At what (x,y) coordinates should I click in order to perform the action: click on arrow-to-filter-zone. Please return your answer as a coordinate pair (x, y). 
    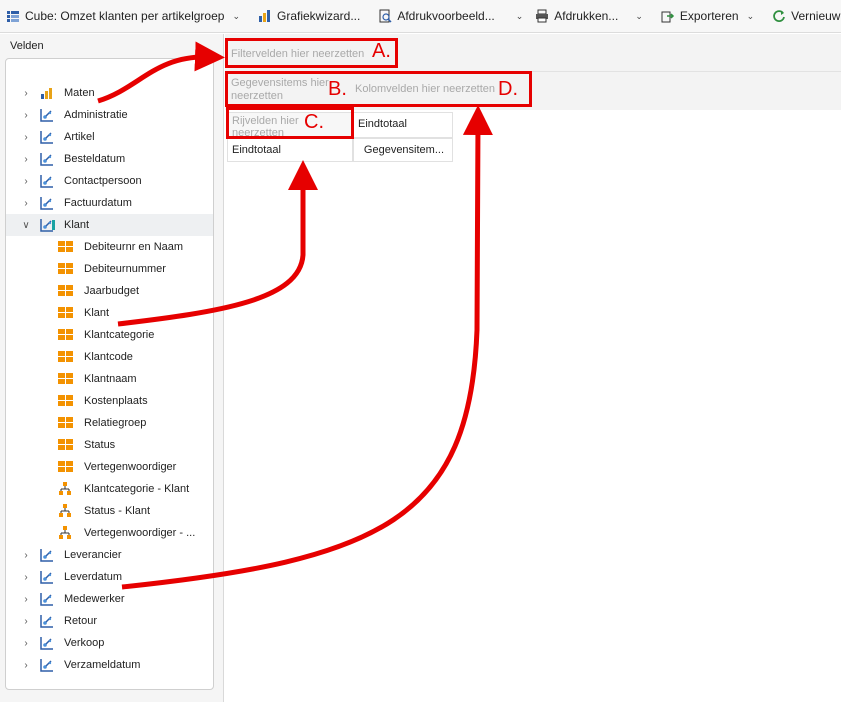
    Looking at the image, I should click on (161, 72).